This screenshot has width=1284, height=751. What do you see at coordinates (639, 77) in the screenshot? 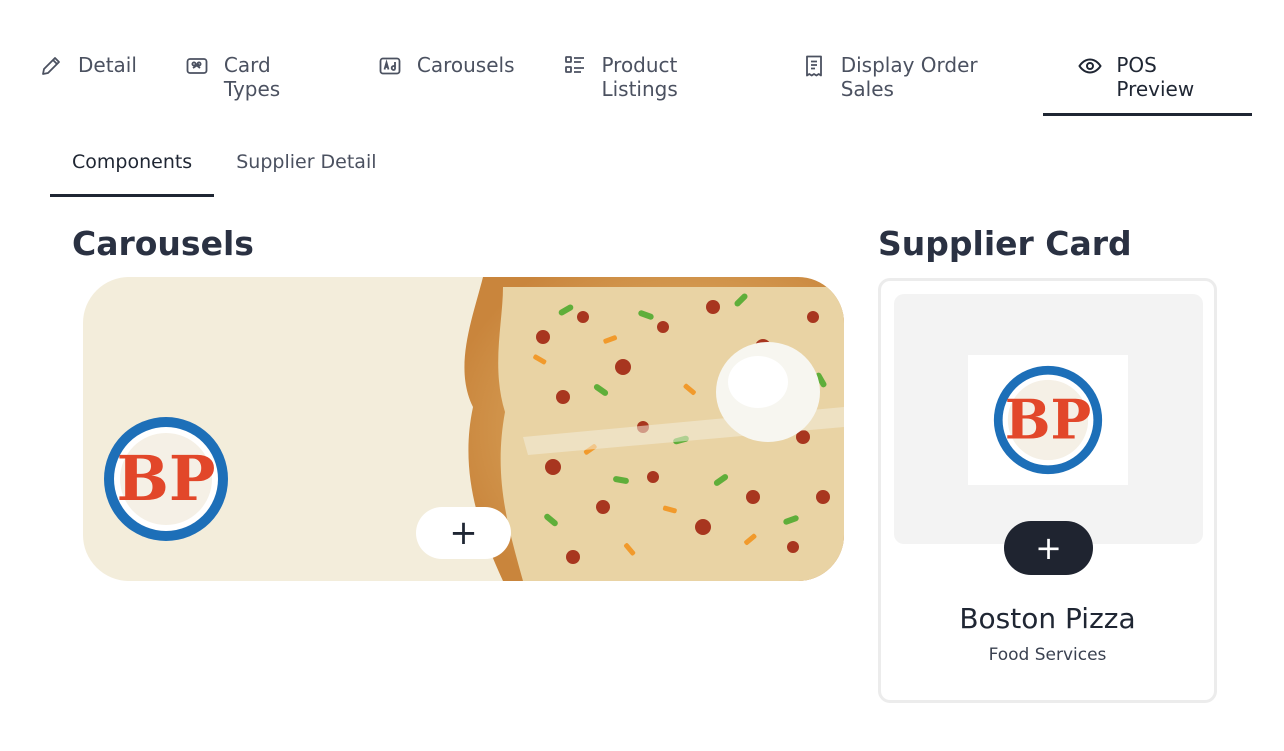
I see `tab-product-listings-label: Product Listings` at bounding box center [639, 77].